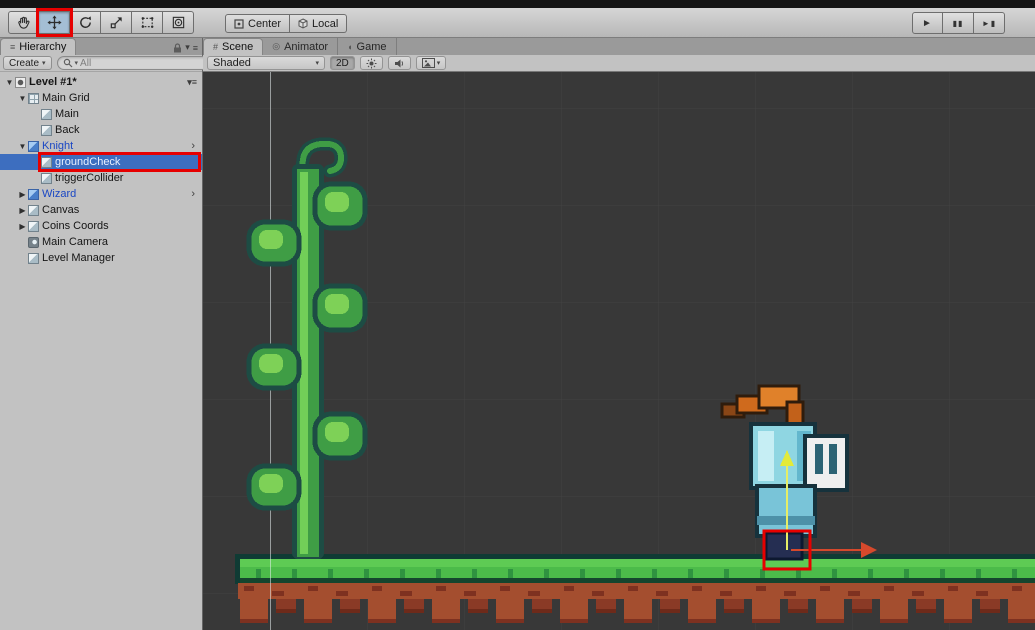 This screenshot has width=1035, height=630. What do you see at coordinates (116, 22) in the screenshot?
I see `scale-tool-button` at bounding box center [116, 22].